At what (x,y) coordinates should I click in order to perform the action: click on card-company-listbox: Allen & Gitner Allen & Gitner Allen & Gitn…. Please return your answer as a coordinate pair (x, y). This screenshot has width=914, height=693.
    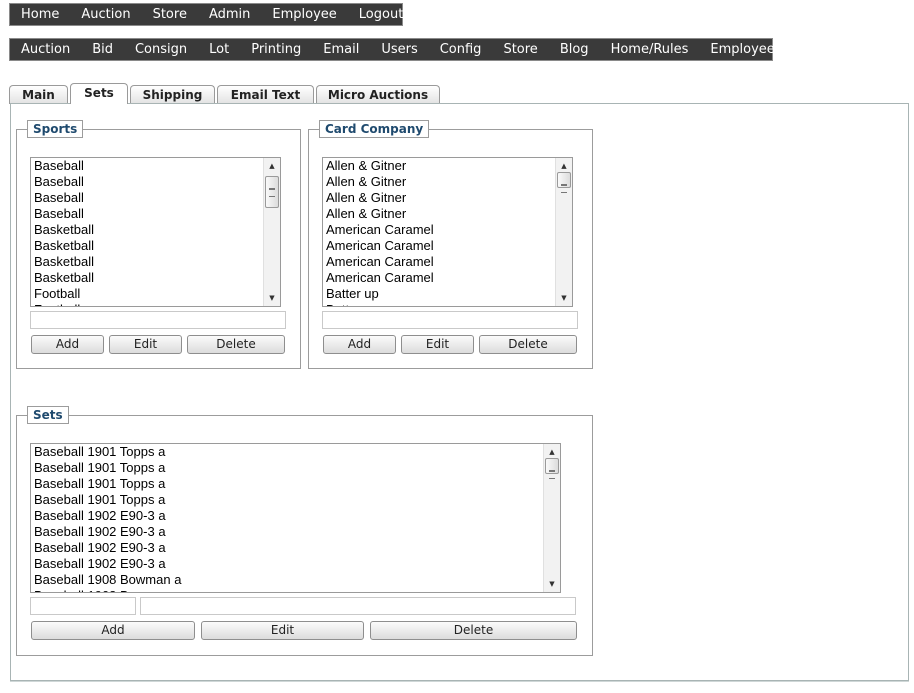
    Looking at the image, I should click on (447, 232).